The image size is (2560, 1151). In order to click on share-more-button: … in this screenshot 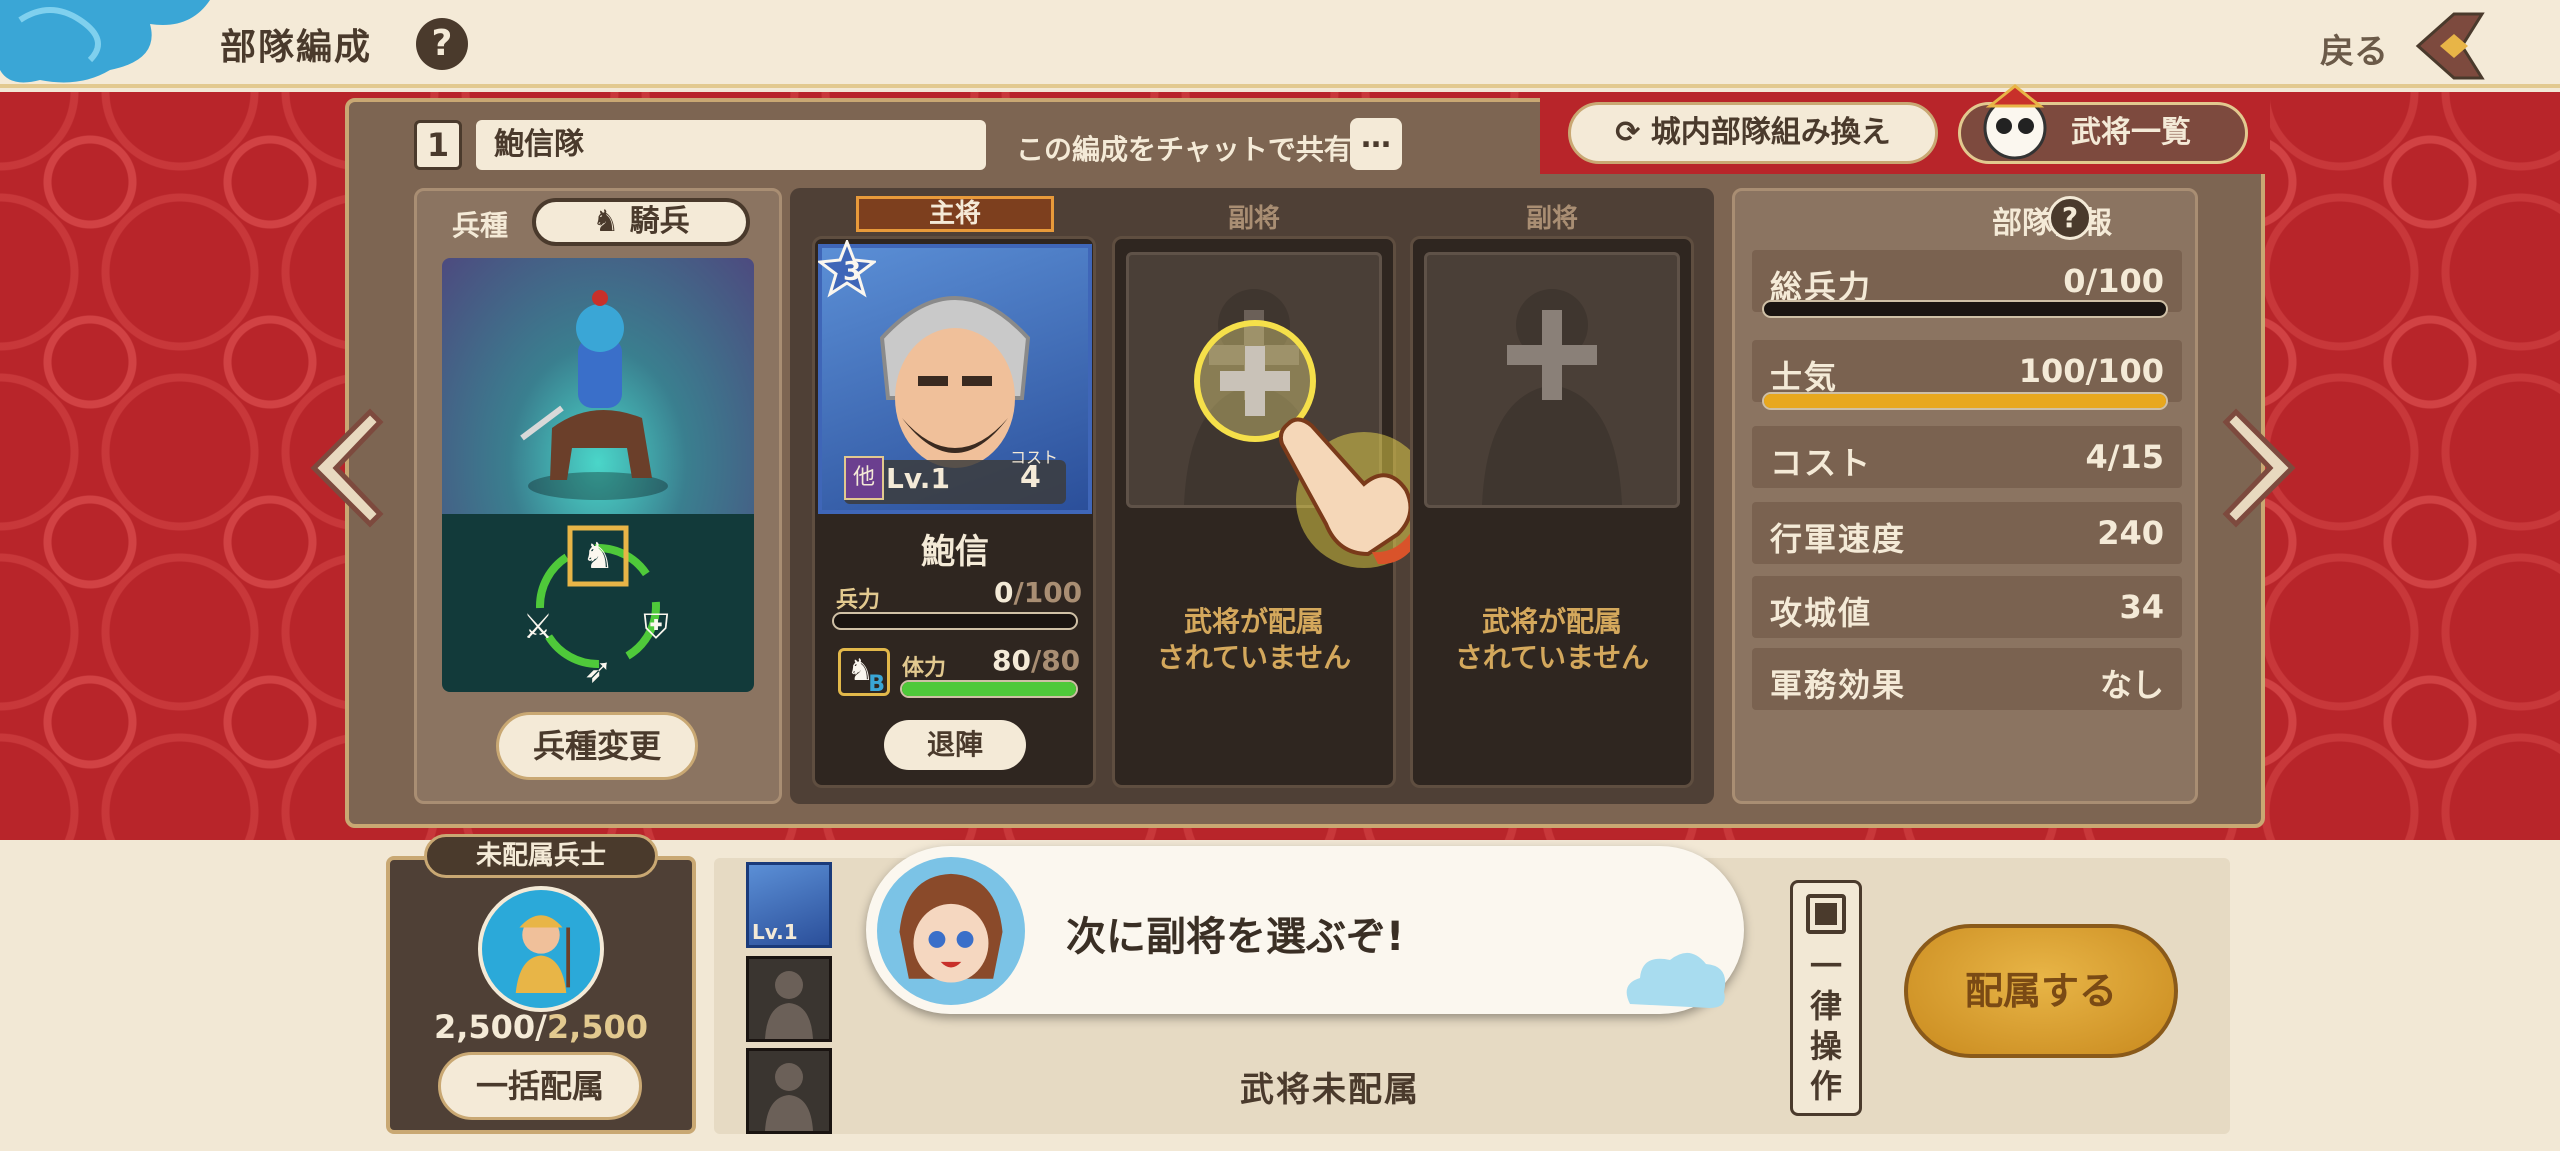, I will do `click(1376, 144)`.